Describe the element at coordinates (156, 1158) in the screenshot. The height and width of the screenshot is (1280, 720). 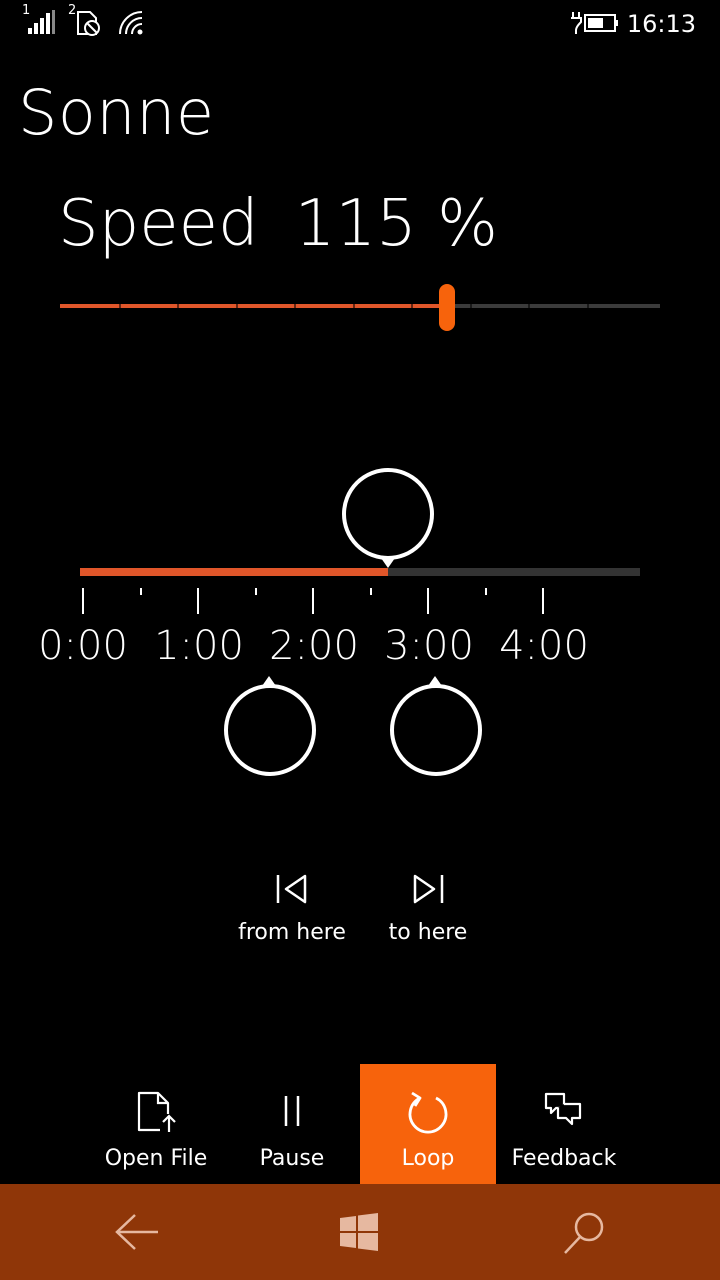
I see `open-file-label: Open File` at that location.